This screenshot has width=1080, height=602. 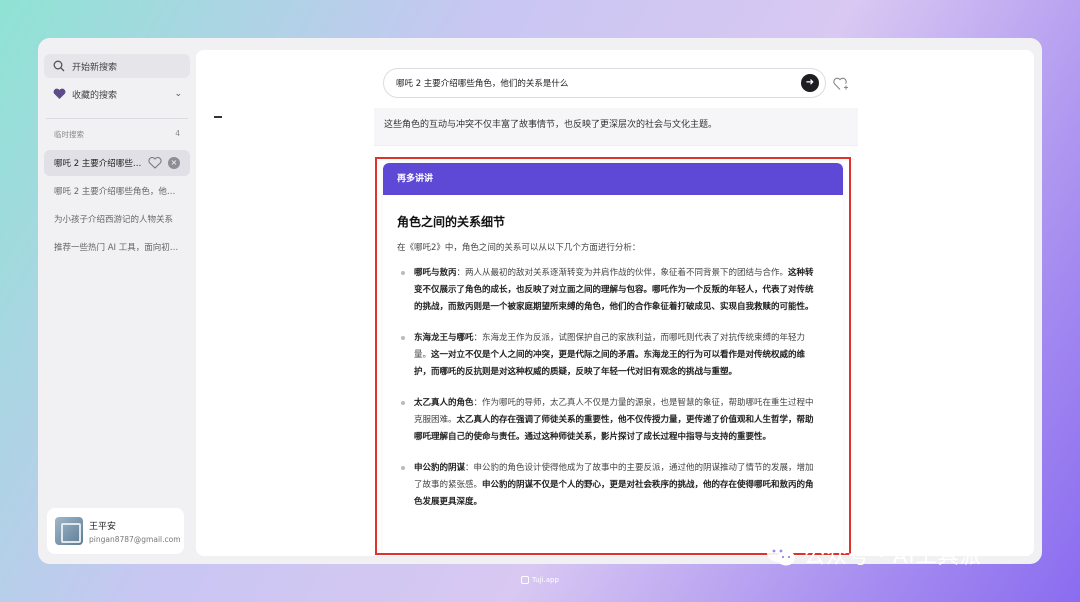 I want to click on watermark: 公众号 · AI工具派, so click(x=874, y=555).